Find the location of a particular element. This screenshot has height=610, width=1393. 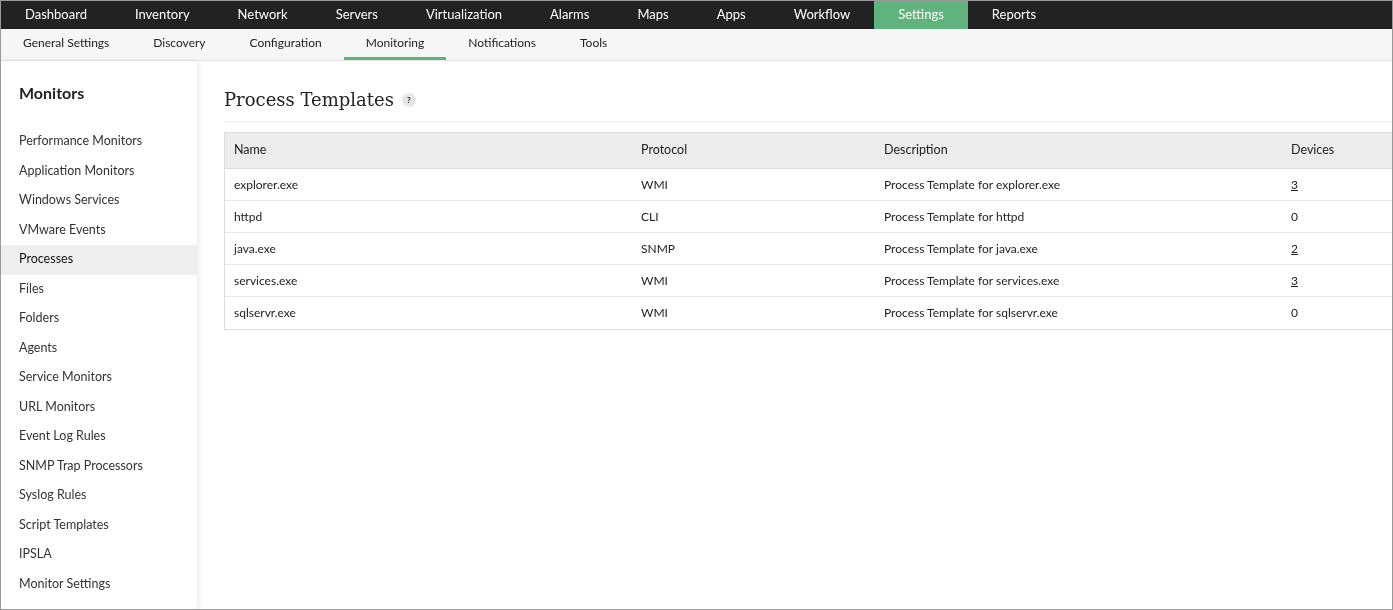

sidebar-item: Application Monitors is located at coordinates (99, 171).